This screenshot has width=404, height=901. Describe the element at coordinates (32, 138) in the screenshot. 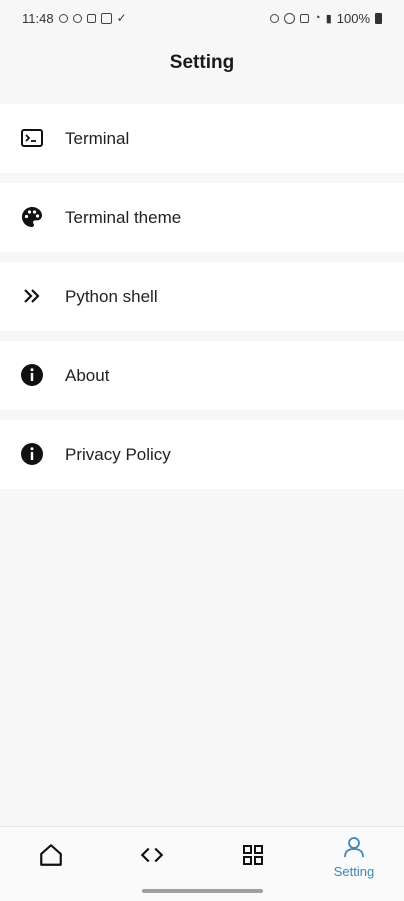

I see `terminal-icon` at that location.